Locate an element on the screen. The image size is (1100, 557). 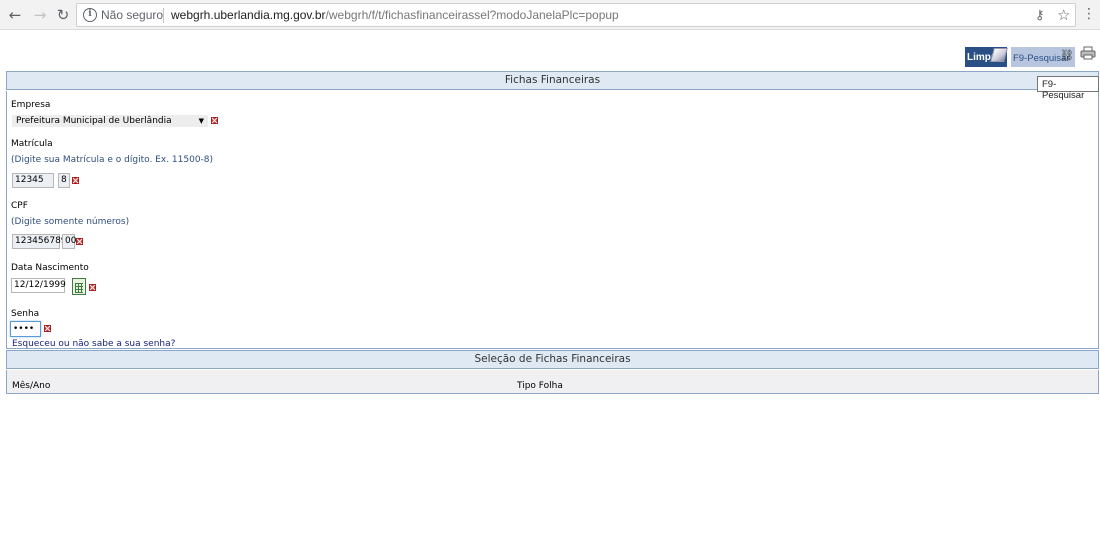
pesquisar-button: F9-Pesquisar ⛓ is located at coordinates (1043, 57).